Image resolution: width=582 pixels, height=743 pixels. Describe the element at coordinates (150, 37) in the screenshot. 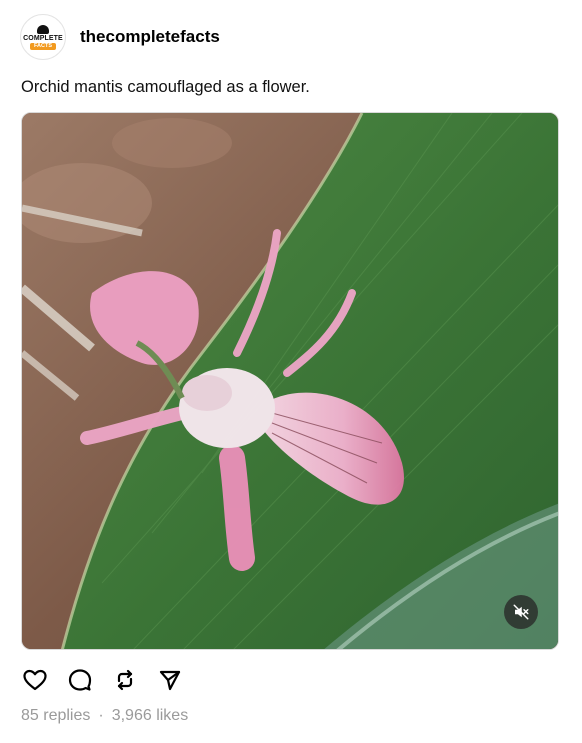

I see `username-link: thecompletefacts` at that location.